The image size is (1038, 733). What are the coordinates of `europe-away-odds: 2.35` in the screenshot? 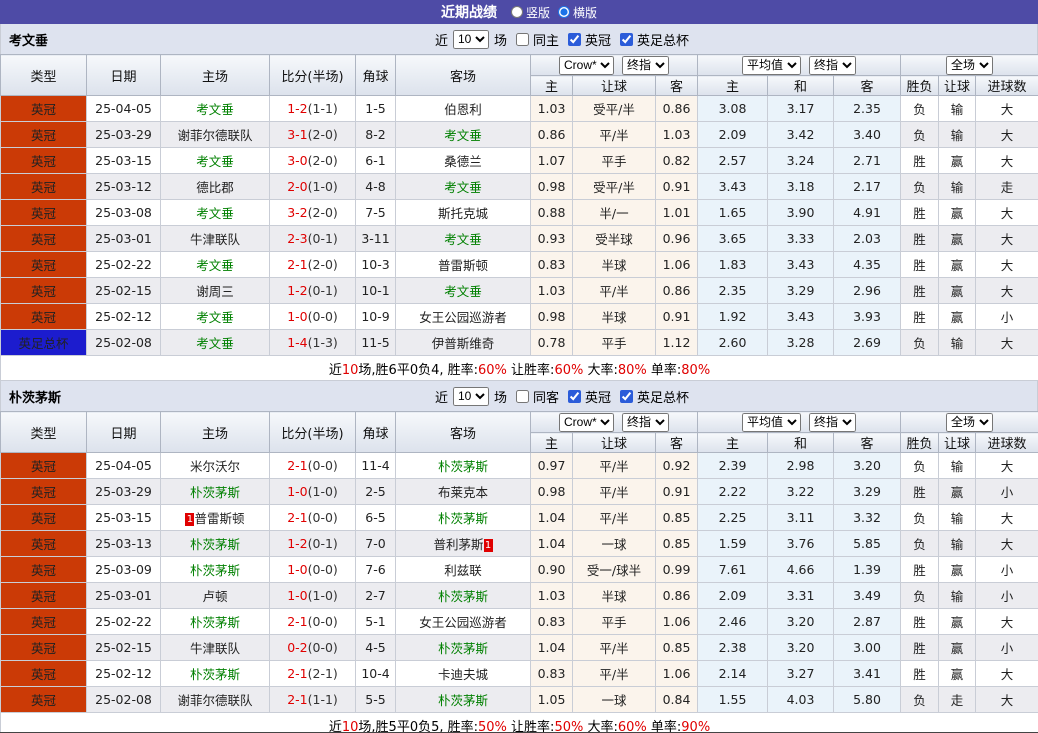 It's located at (867, 108).